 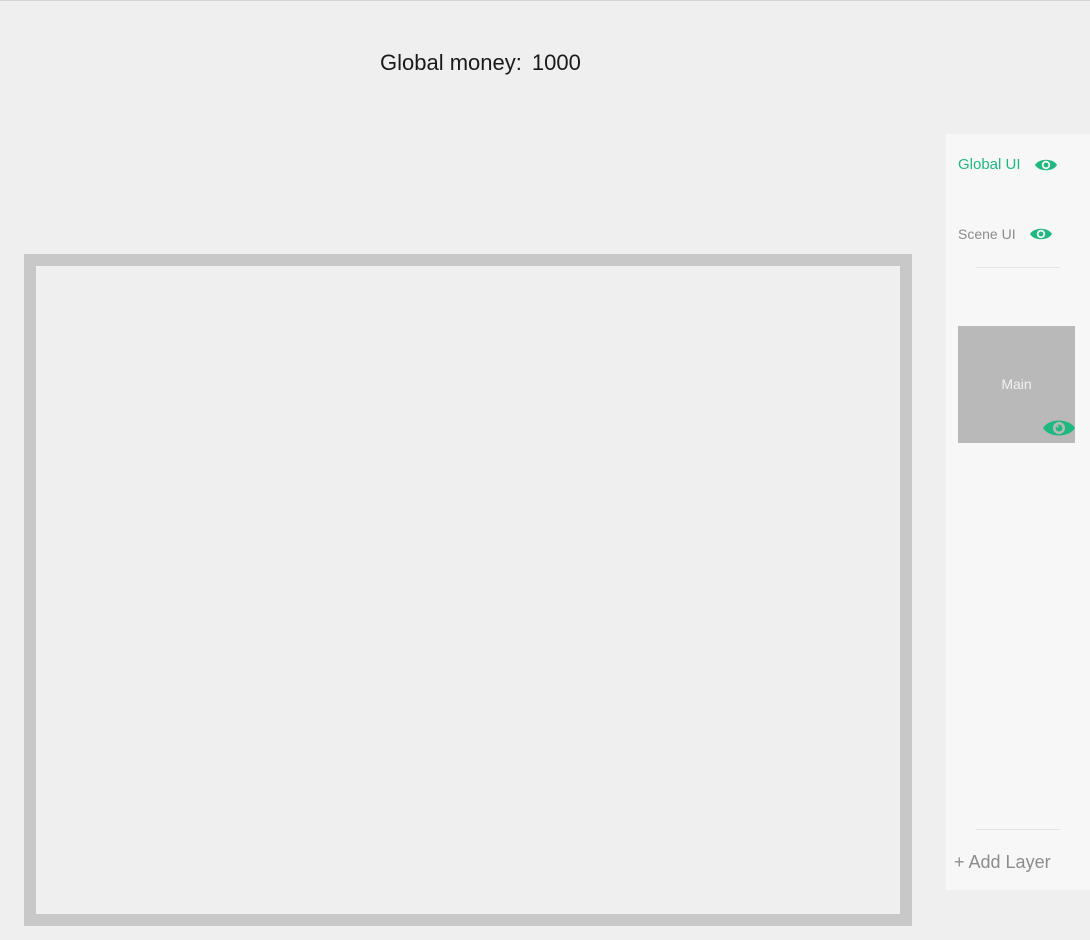 What do you see at coordinates (989, 164) in the screenshot?
I see `layer-item-label: Global UI` at bounding box center [989, 164].